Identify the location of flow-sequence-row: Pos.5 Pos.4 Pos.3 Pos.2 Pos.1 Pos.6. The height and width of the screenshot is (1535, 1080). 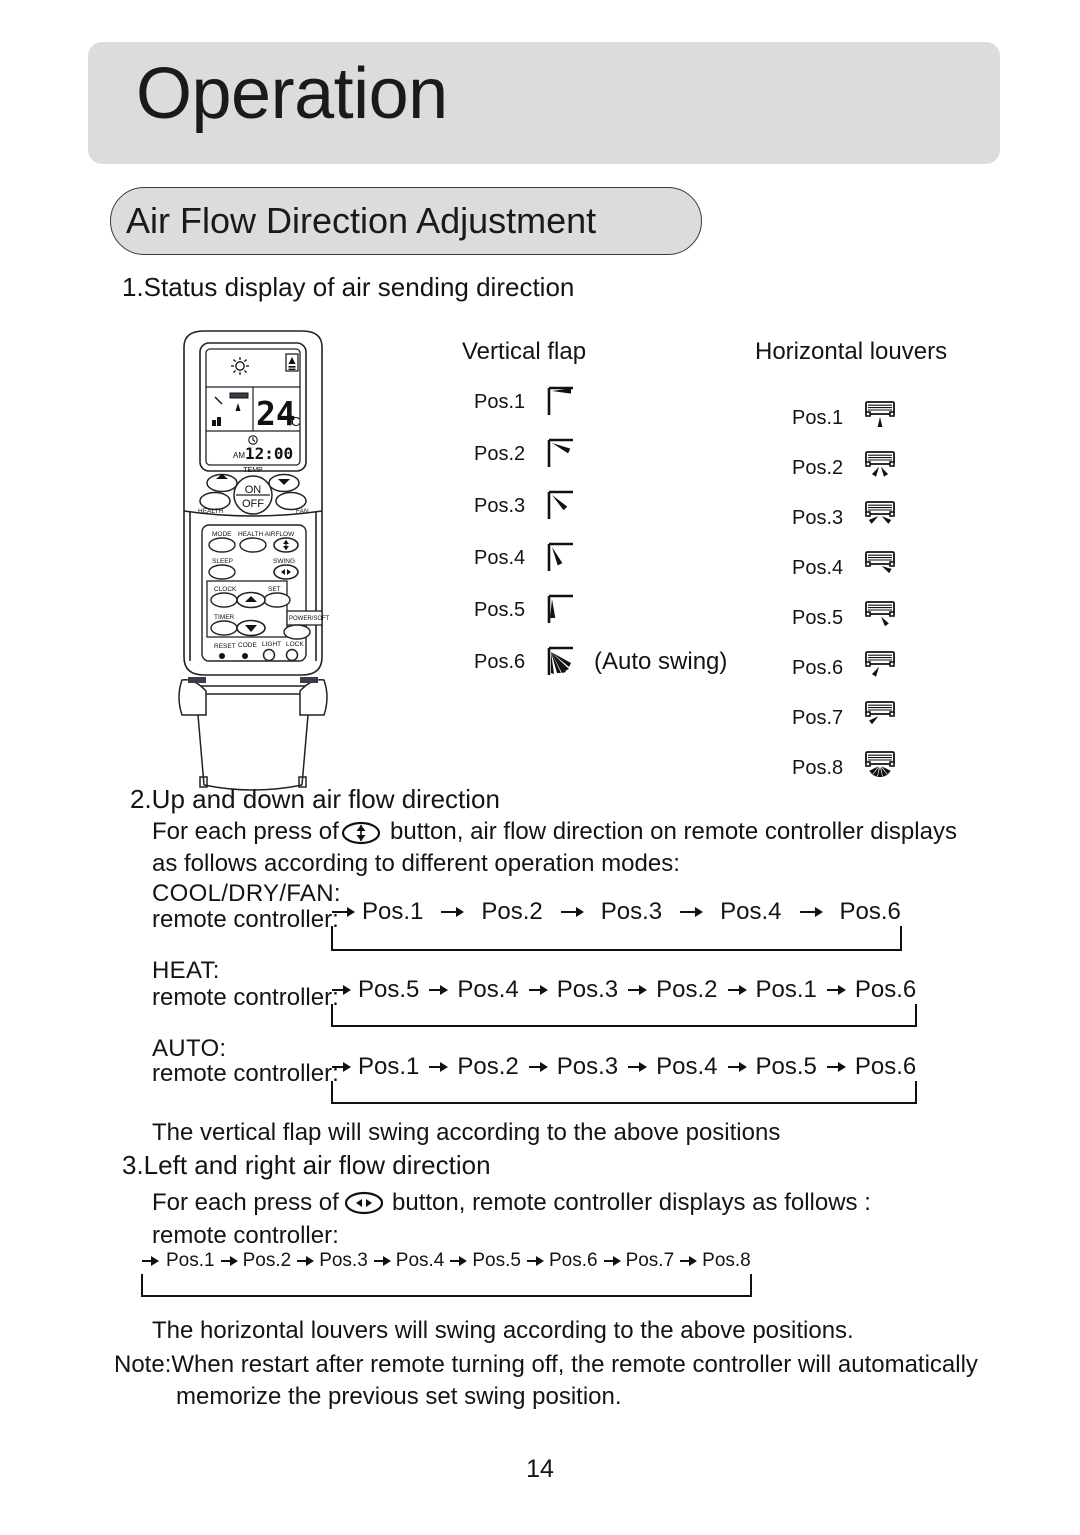
(623, 990).